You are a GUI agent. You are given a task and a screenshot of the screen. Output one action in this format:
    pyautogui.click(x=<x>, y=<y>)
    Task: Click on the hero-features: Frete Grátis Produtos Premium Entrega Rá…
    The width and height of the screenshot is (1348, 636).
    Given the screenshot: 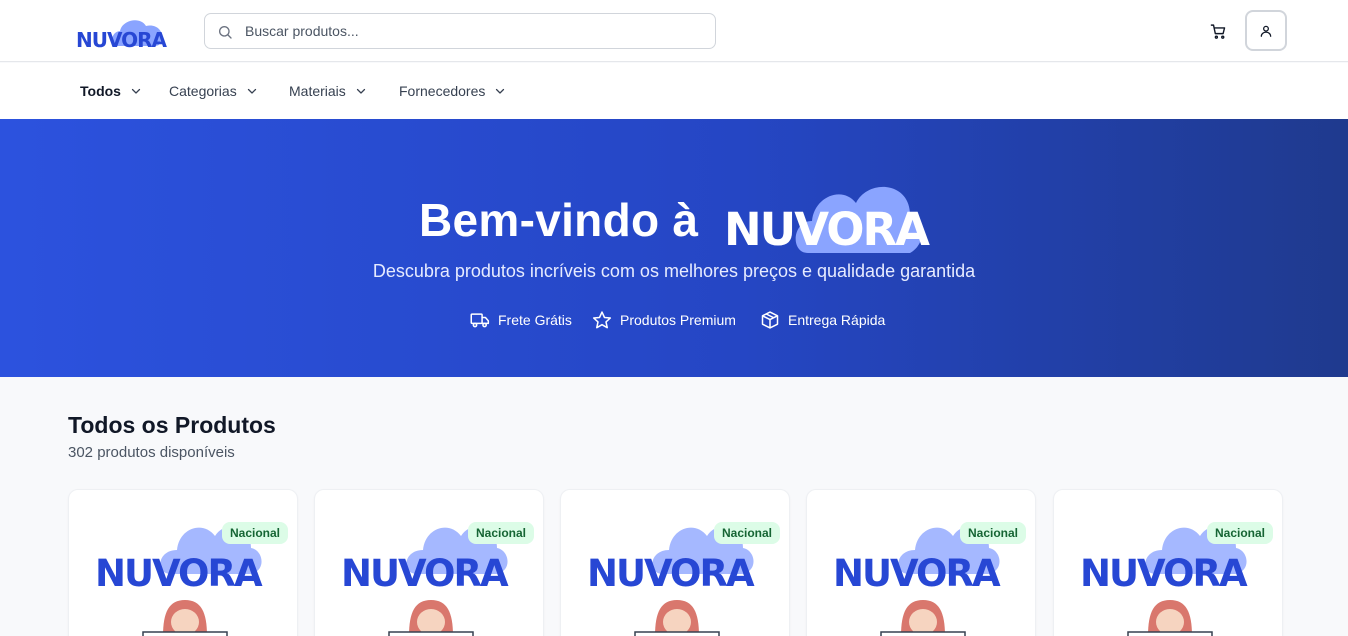 What is the action you would take?
    pyautogui.click(x=674, y=320)
    